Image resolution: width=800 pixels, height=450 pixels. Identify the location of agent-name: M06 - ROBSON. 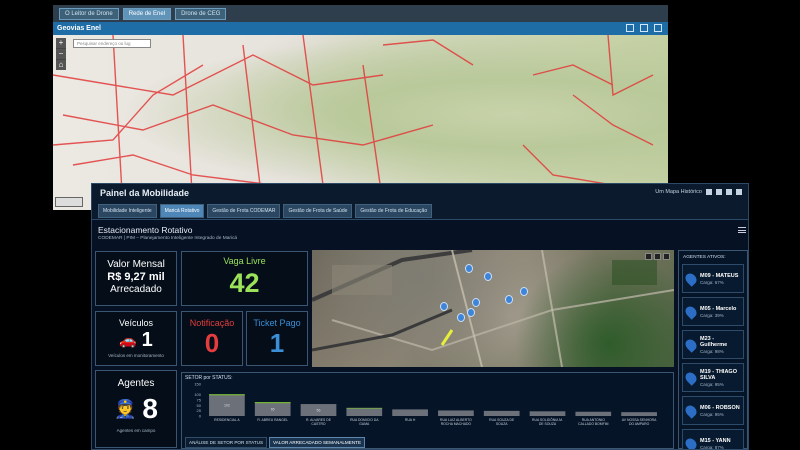
(720, 407).